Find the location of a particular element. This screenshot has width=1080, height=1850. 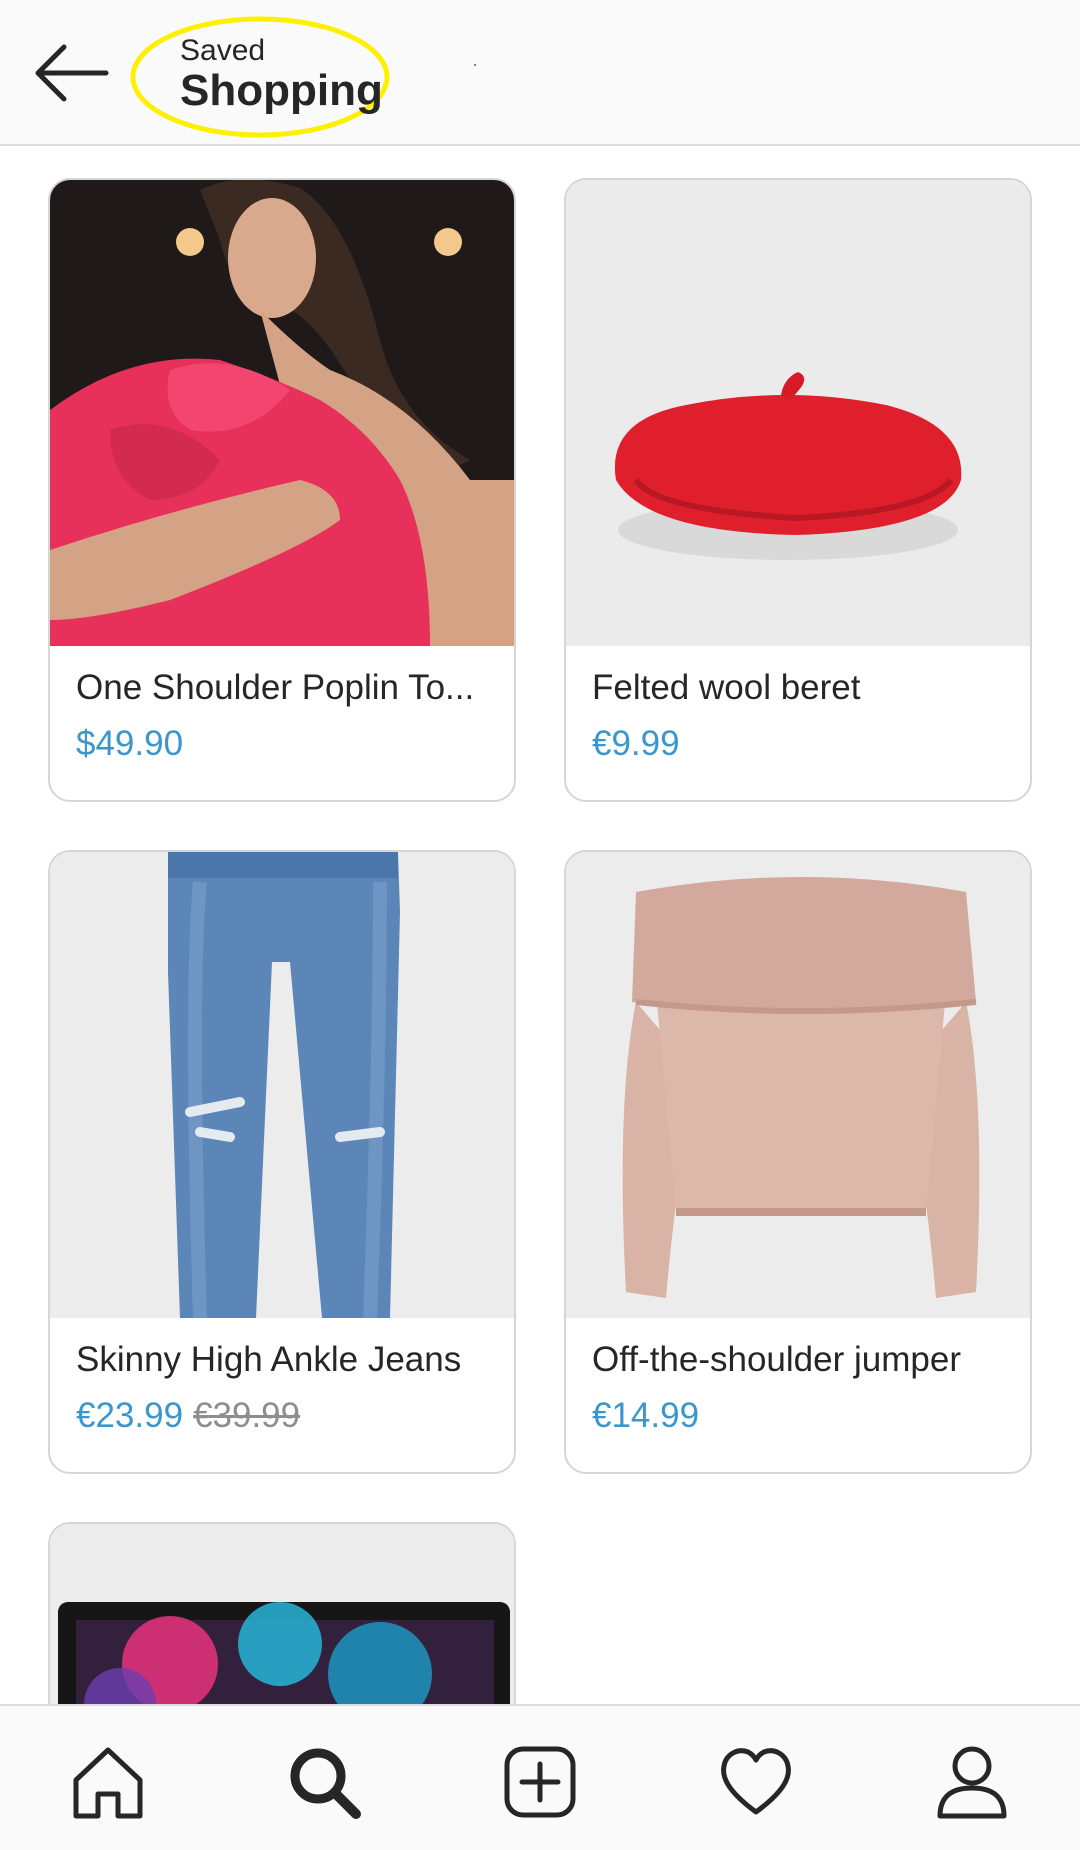

nav-add-button is located at coordinates (540, 1782).